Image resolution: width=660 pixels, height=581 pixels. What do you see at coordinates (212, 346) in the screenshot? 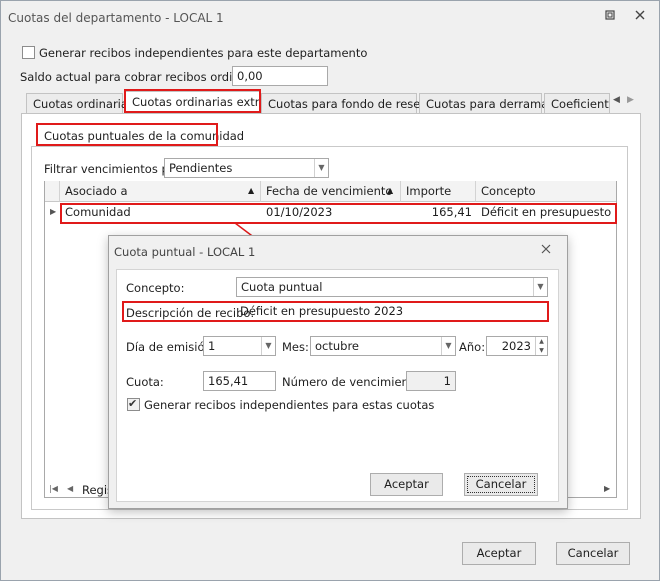
I see `dia-value: 1` at bounding box center [212, 346].